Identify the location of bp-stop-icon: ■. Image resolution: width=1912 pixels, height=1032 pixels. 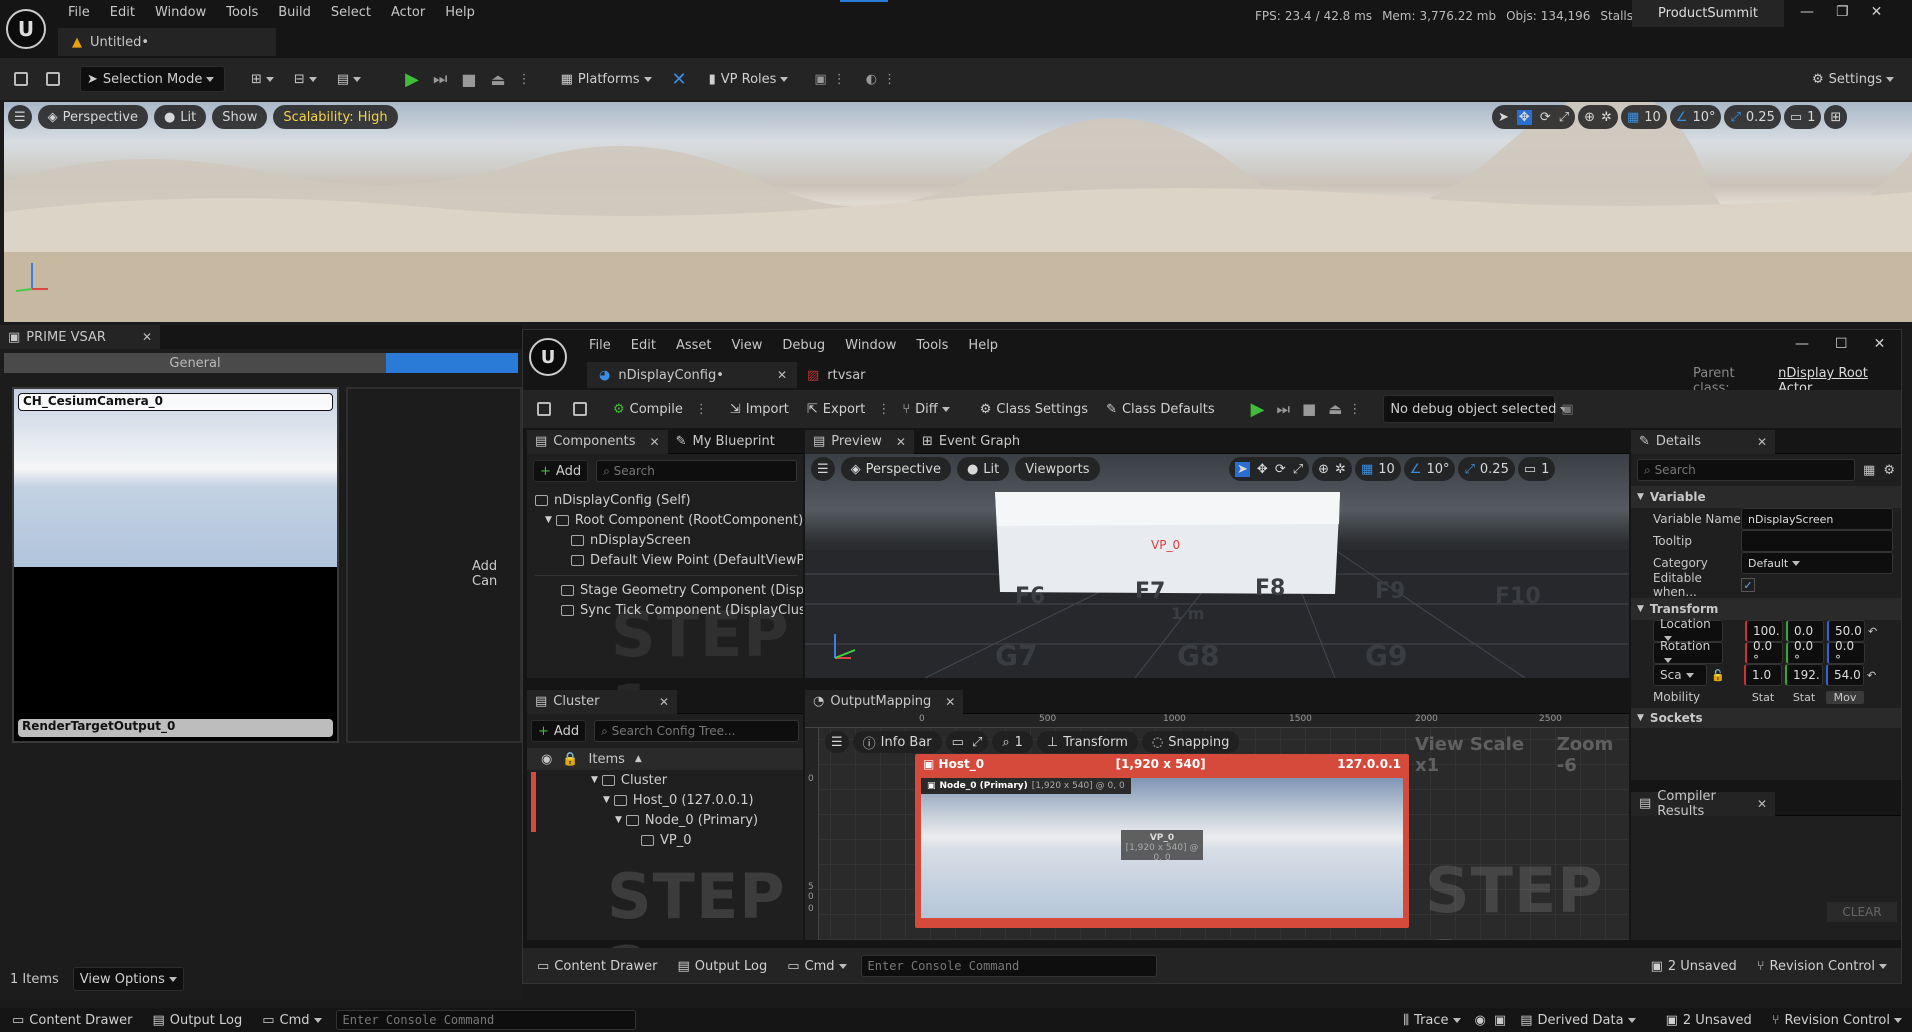
(1309, 409).